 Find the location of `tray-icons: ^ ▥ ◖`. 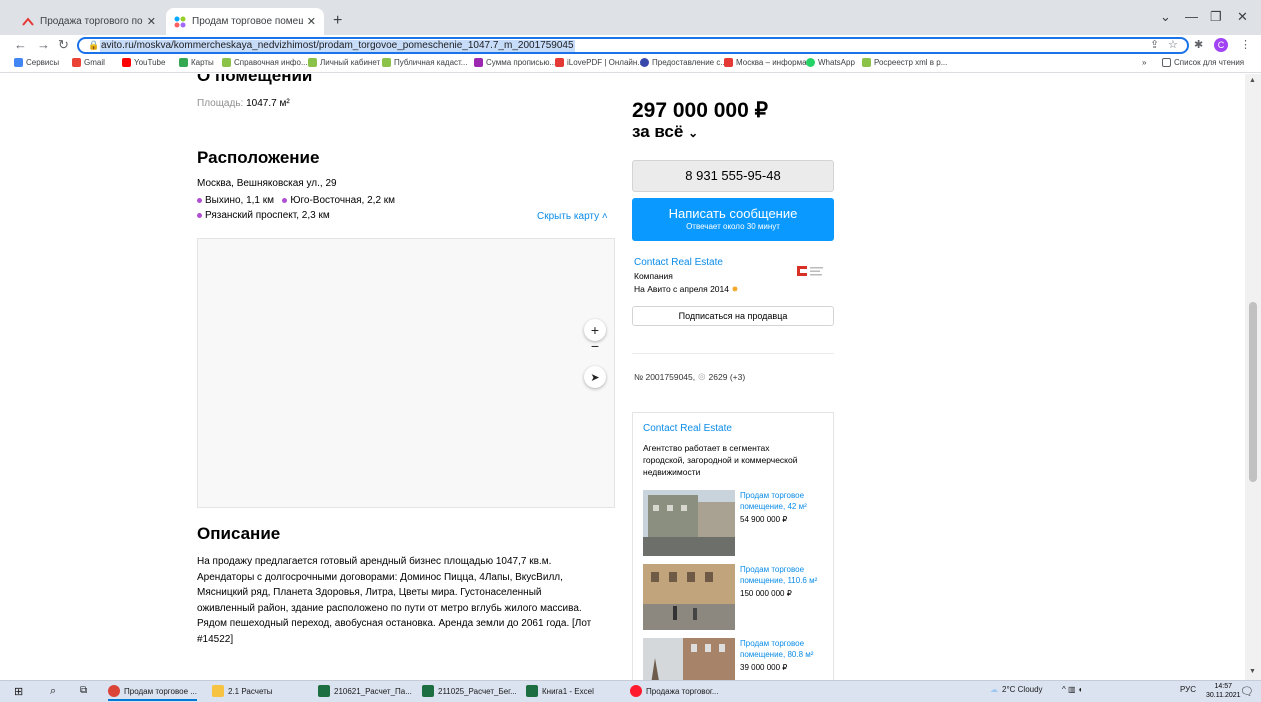

tray-icons: ^ ▥ ◖ is located at coordinates (1072, 689).